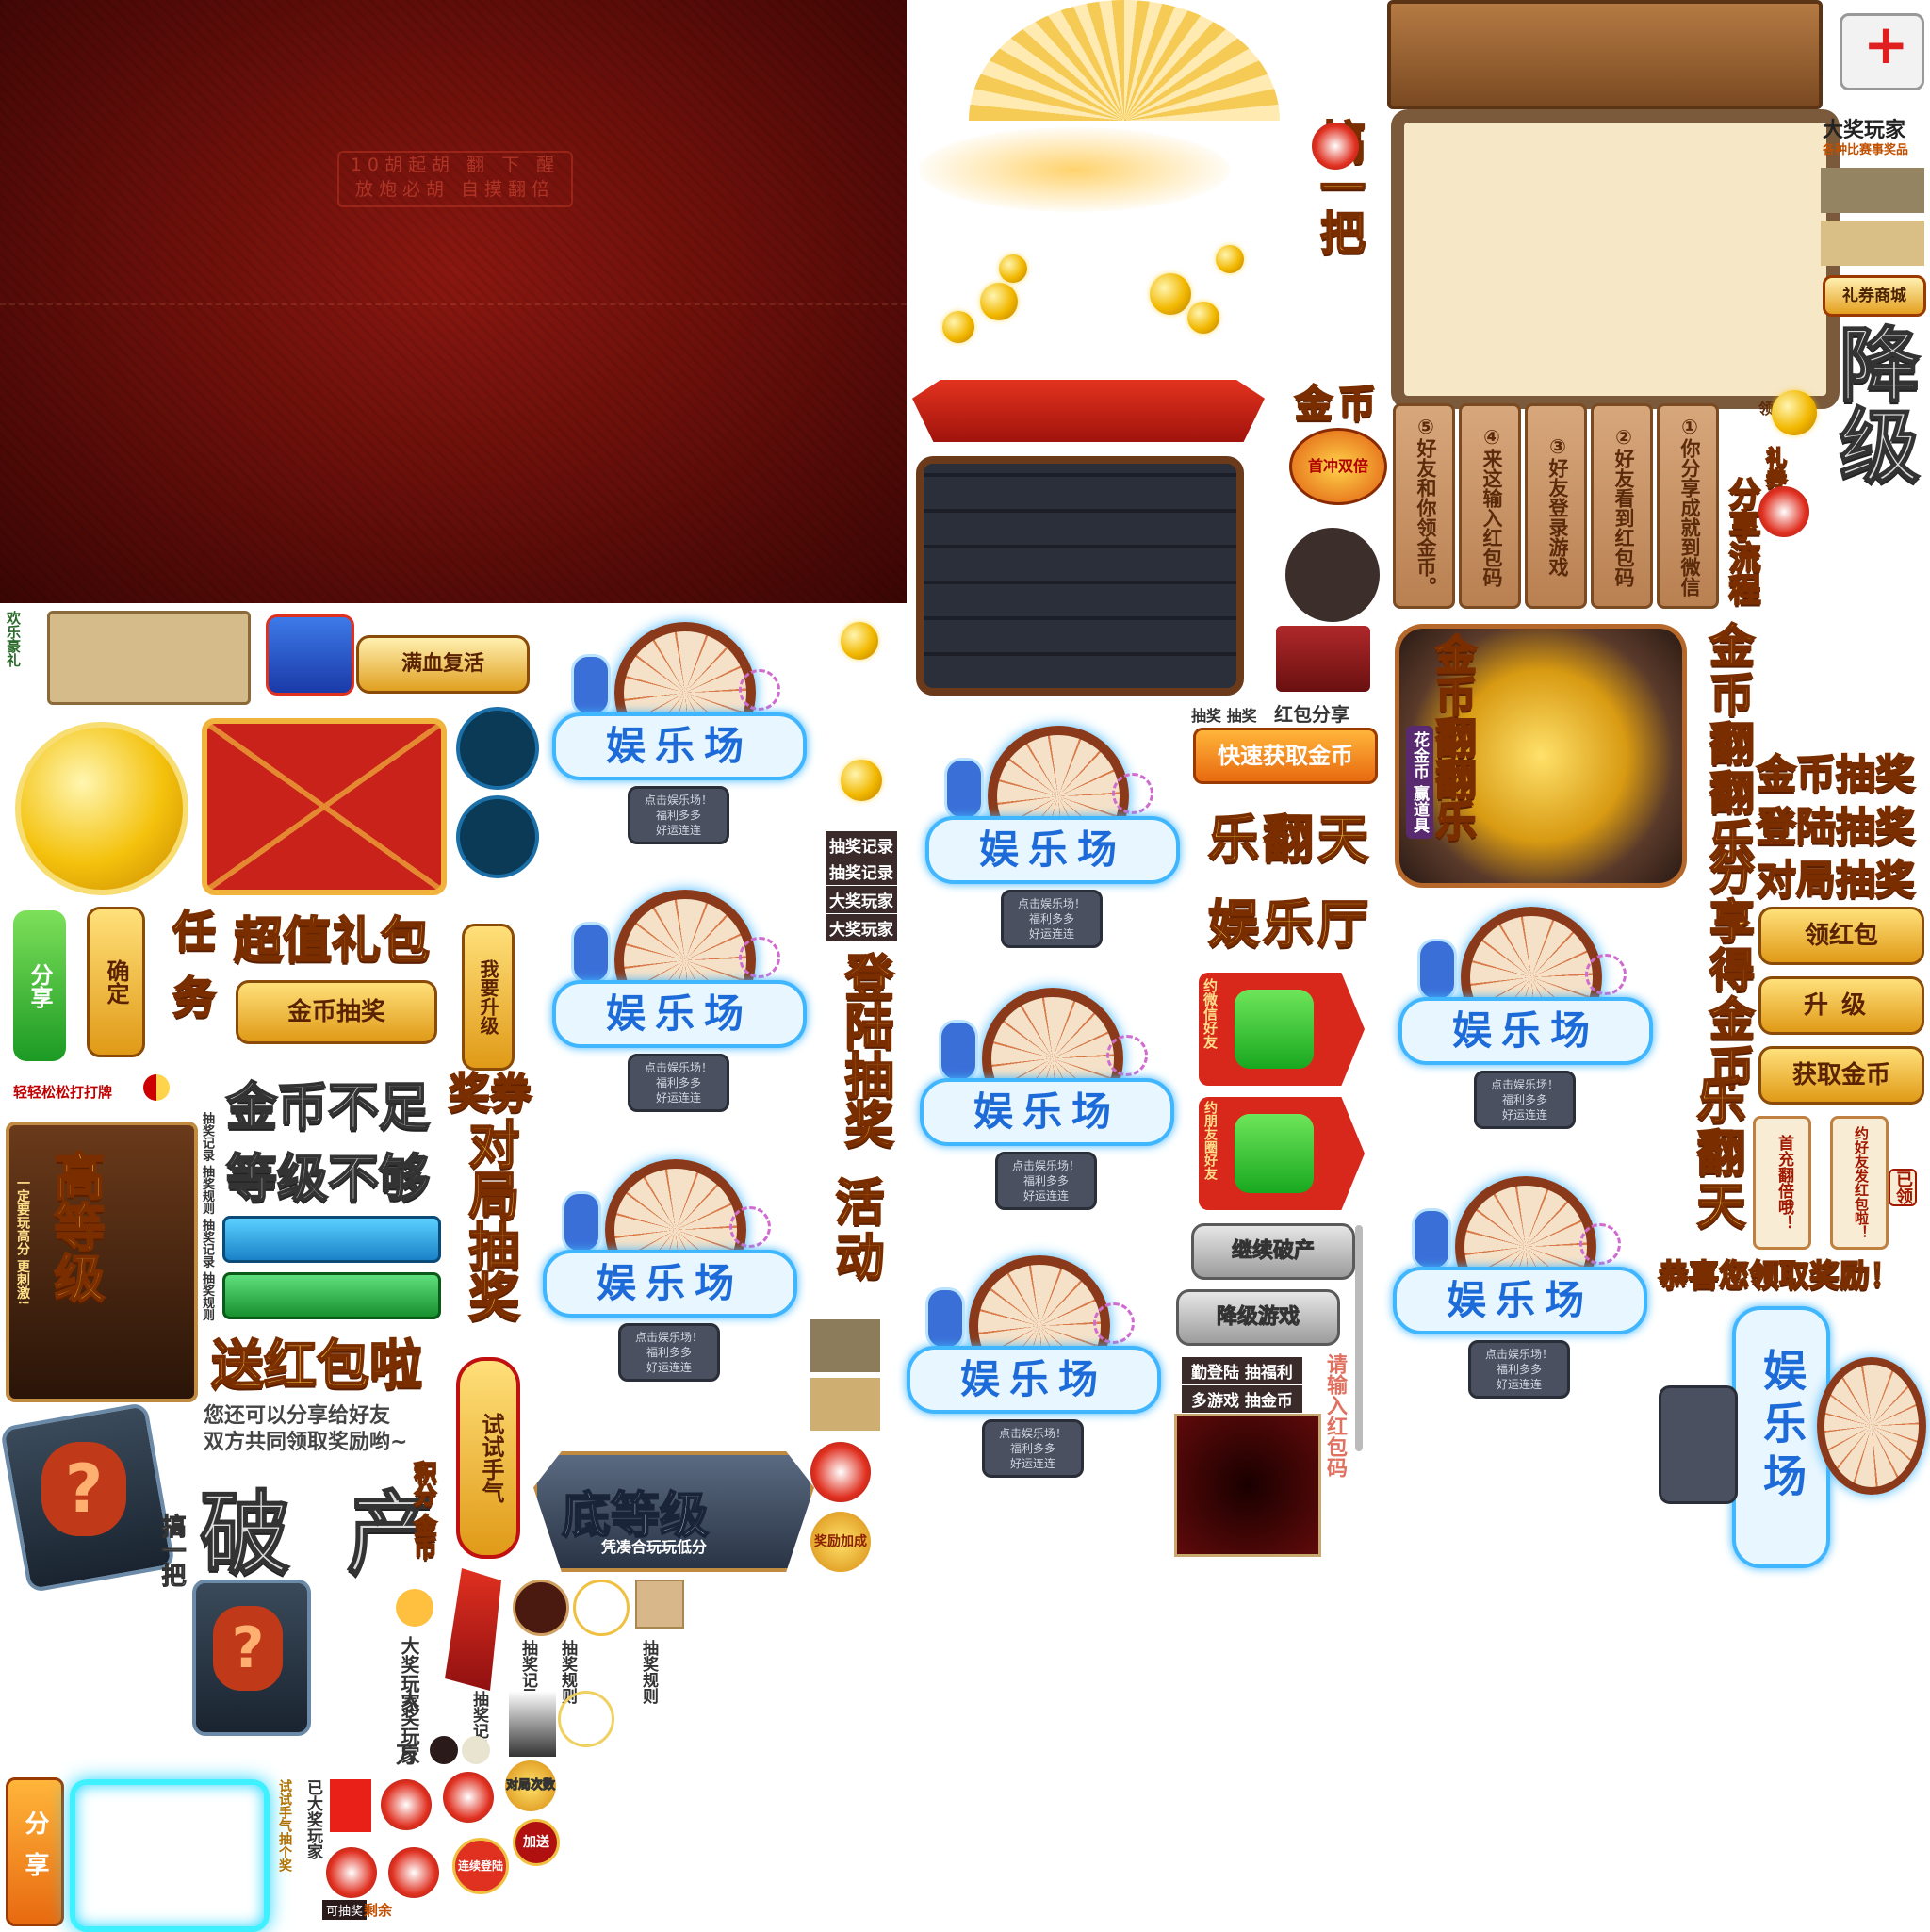  I want to click on dark-dot-swatch, so click(444, 1750).